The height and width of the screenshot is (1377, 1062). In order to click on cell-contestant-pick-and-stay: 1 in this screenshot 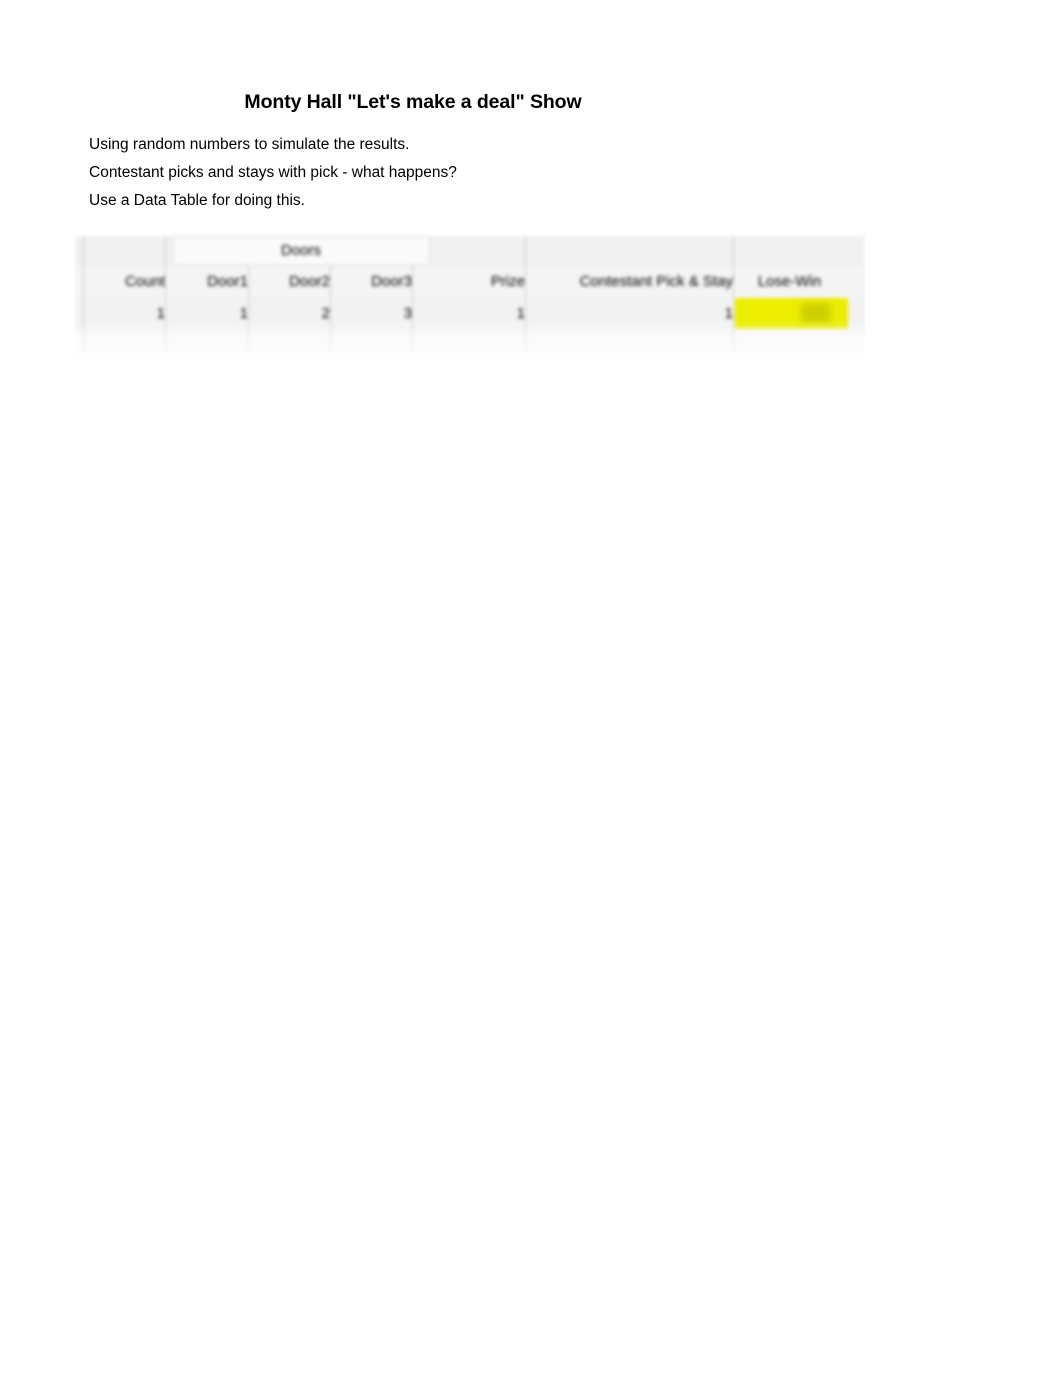, I will do `click(629, 314)`.